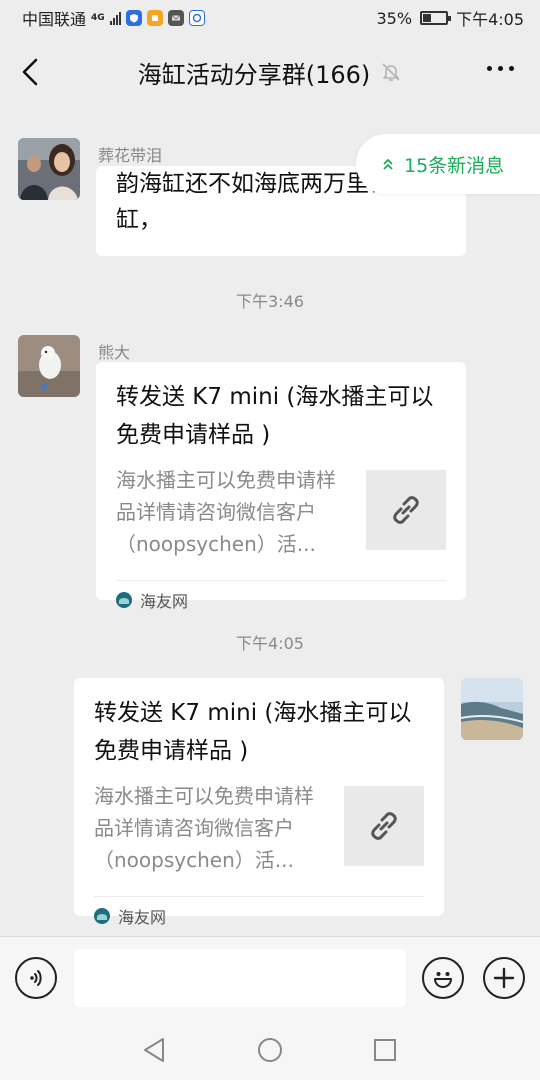 The height and width of the screenshot is (1080, 540). I want to click on mute-bell-icon, so click(391, 72).